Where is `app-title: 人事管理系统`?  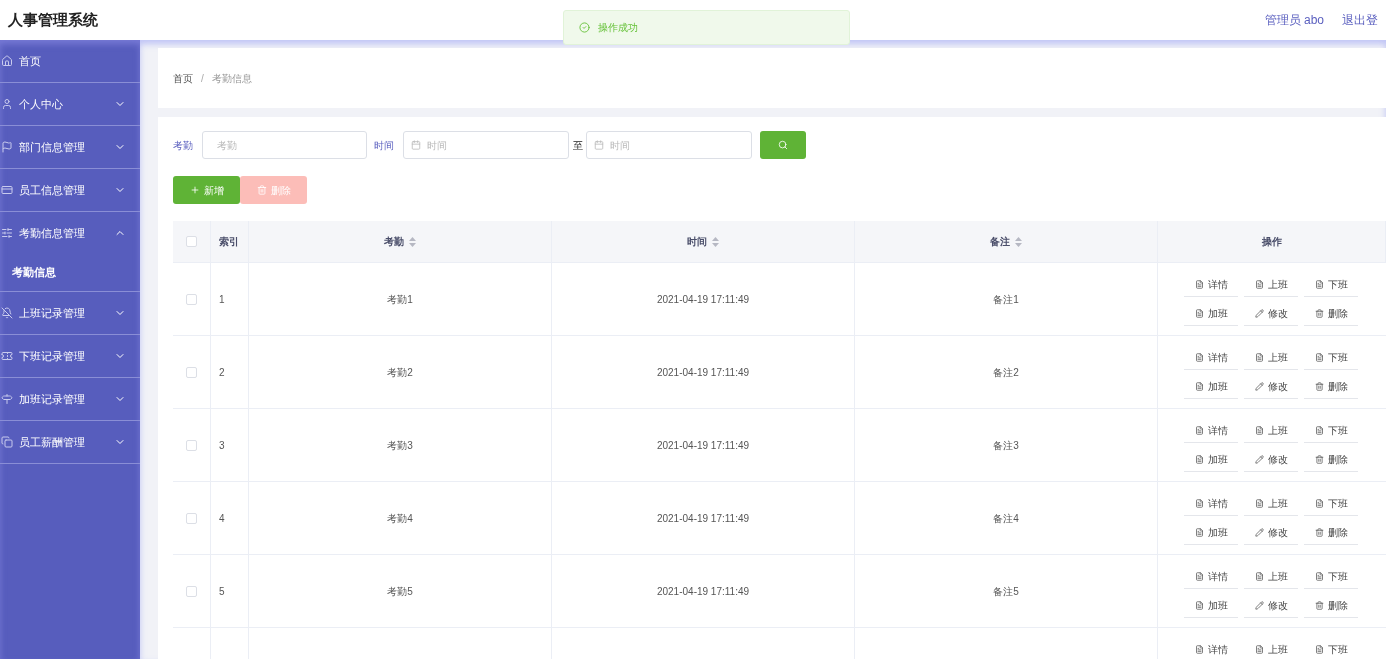 app-title: 人事管理系统 is located at coordinates (53, 19).